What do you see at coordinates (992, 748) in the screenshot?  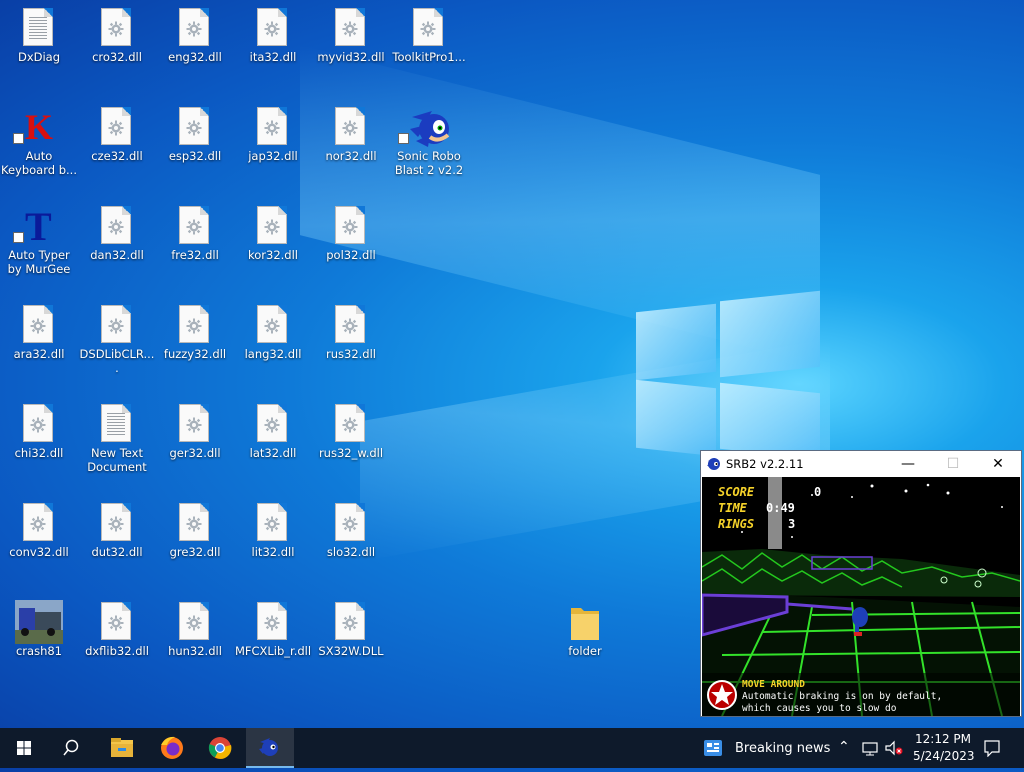 I see `notification-center-icon` at bounding box center [992, 748].